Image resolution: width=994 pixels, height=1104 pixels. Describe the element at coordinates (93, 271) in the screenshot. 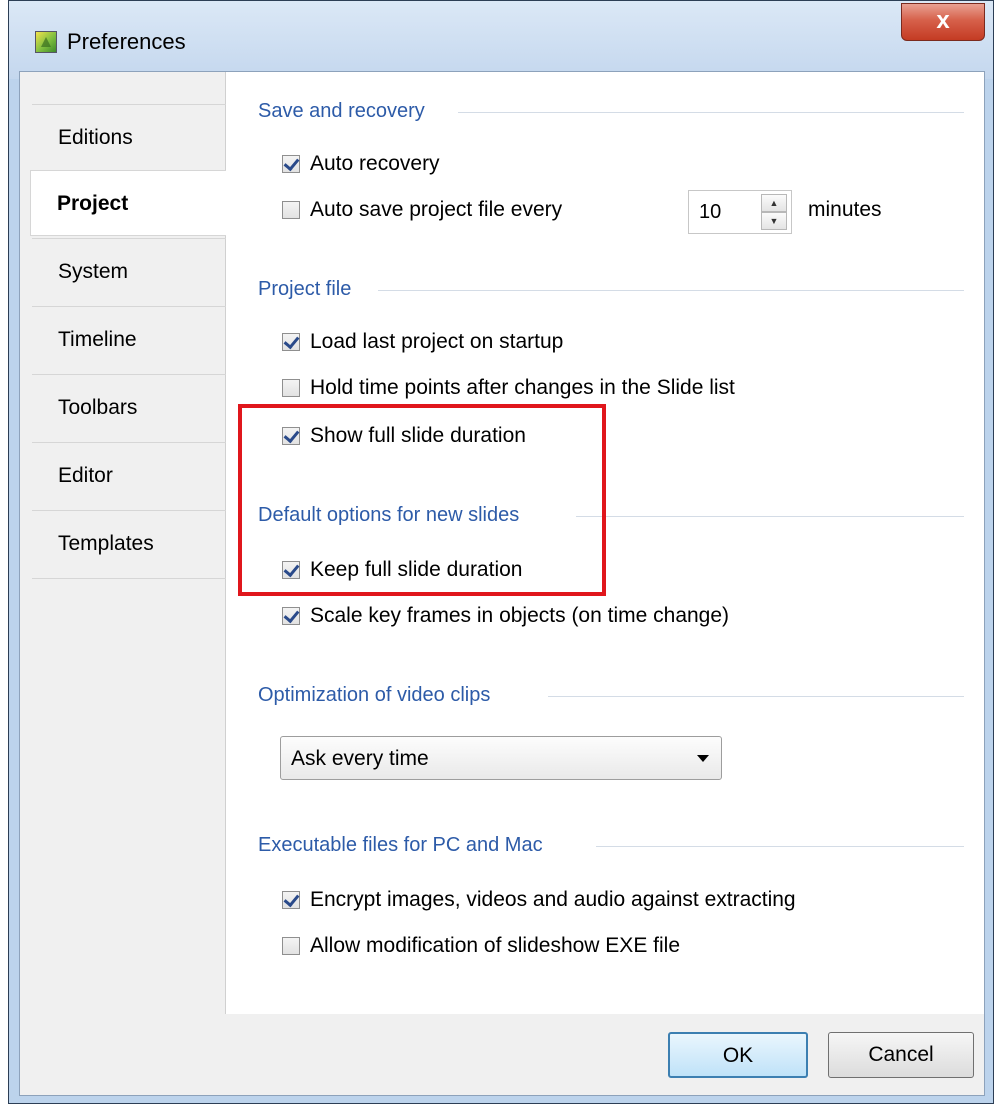

I see `tab-label: System` at that location.